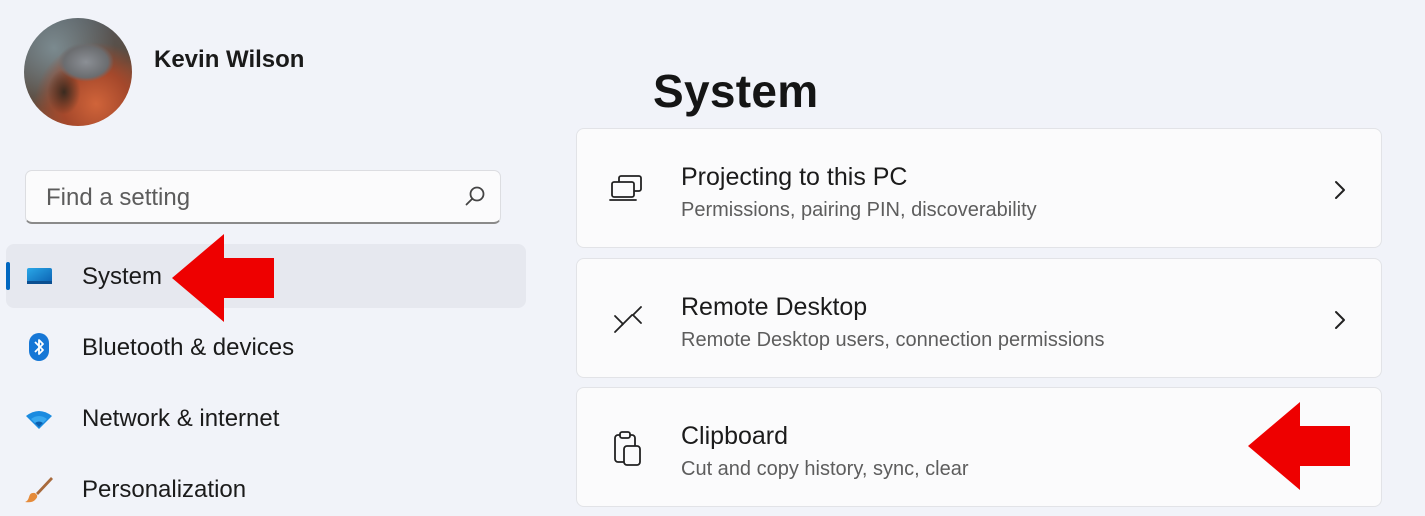 The width and height of the screenshot is (1425, 516). Describe the element at coordinates (627, 448) in the screenshot. I see `clipboard-icon` at that location.